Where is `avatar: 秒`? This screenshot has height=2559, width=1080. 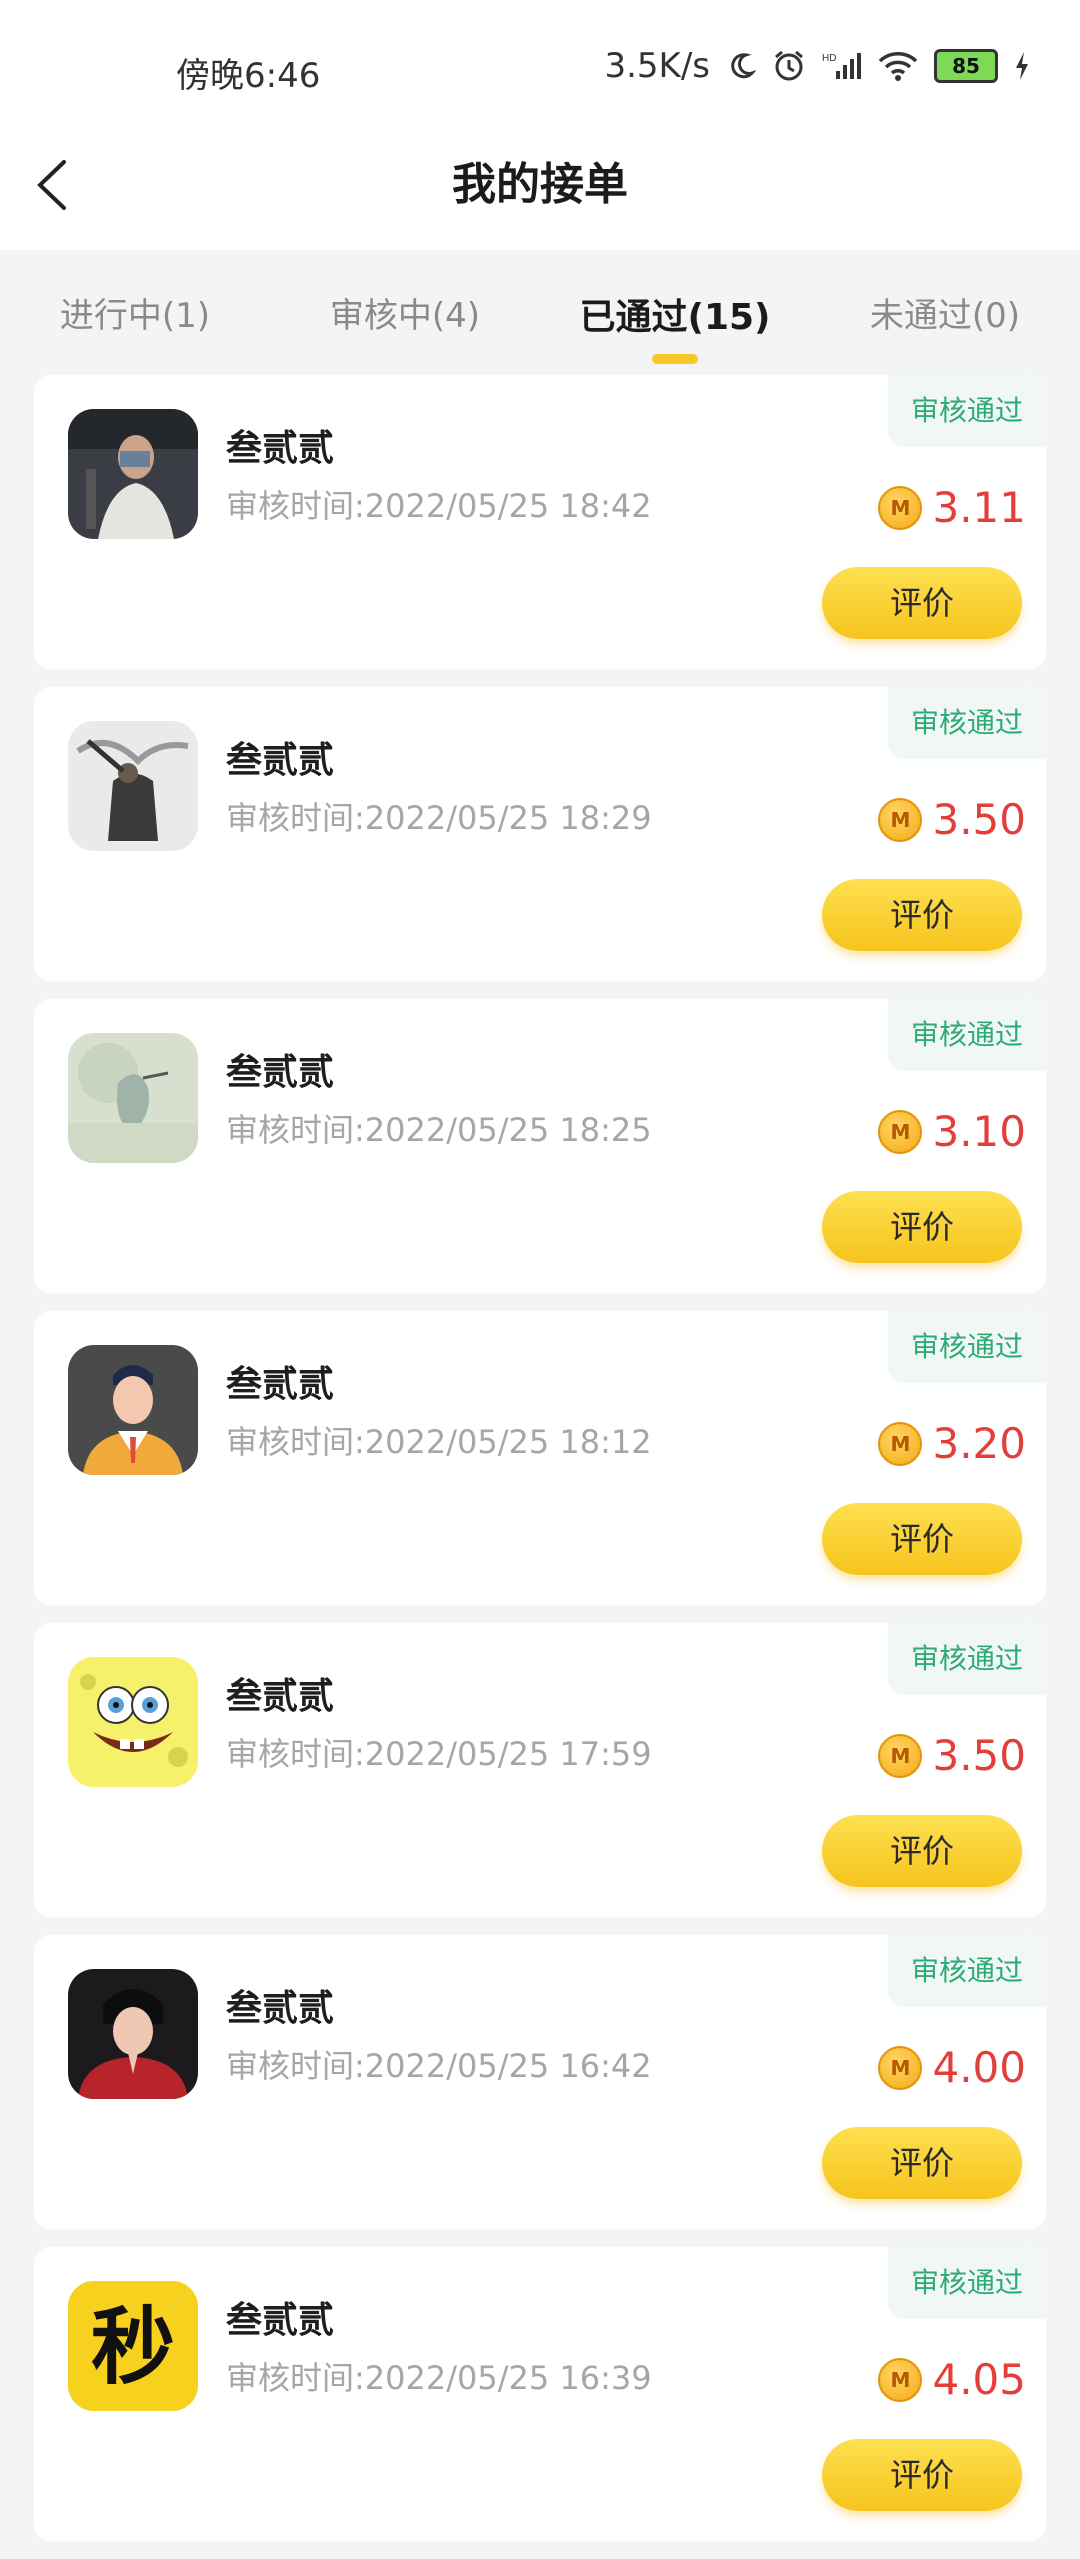 avatar: 秒 is located at coordinates (133, 2346).